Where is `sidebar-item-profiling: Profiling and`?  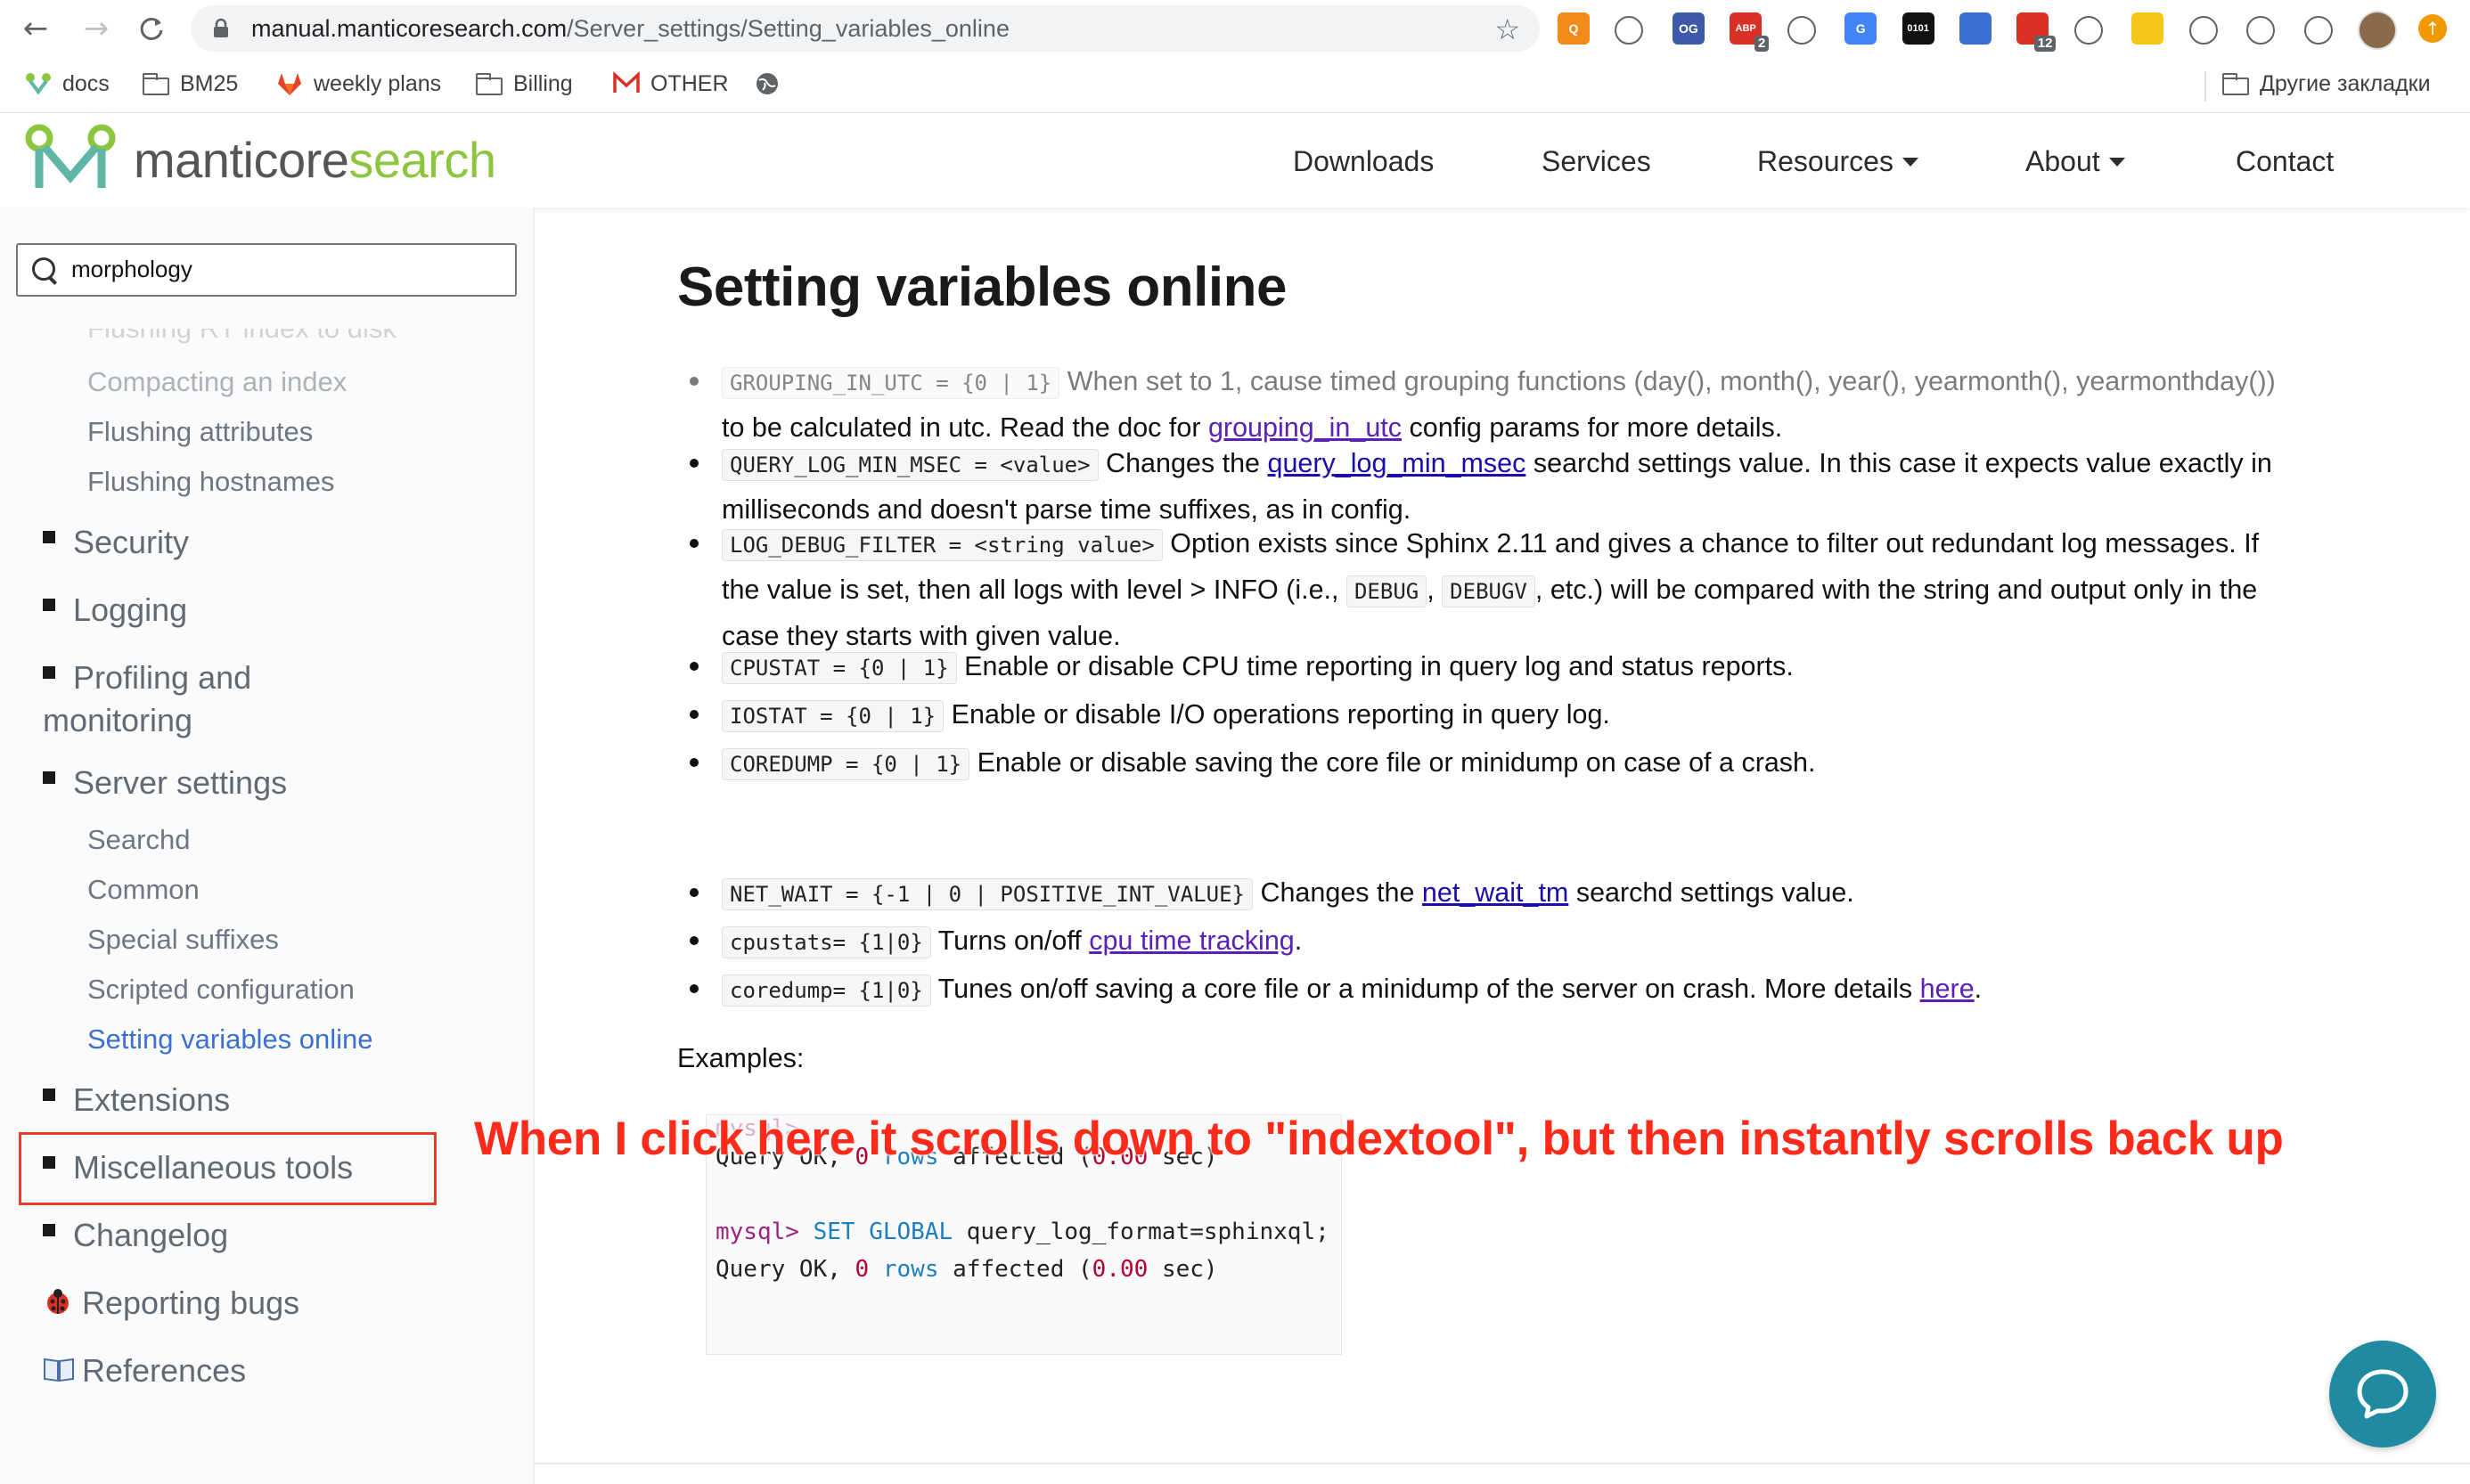 sidebar-item-profiling: Profiling and is located at coordinates (147, 677).